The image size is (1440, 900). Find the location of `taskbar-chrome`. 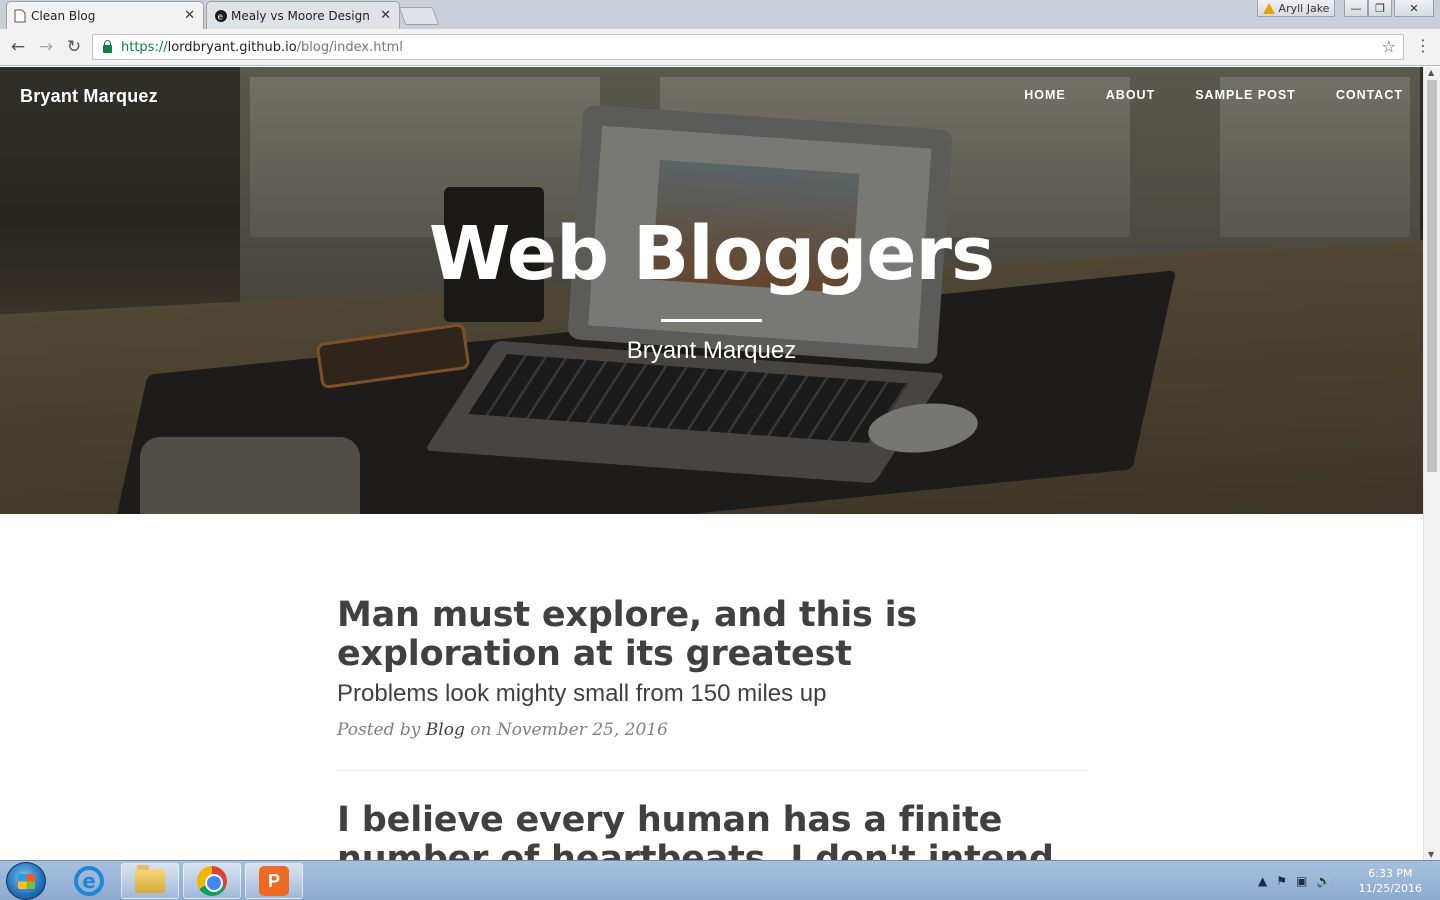

taskbar-chrome is located at coordinates (212, 881).